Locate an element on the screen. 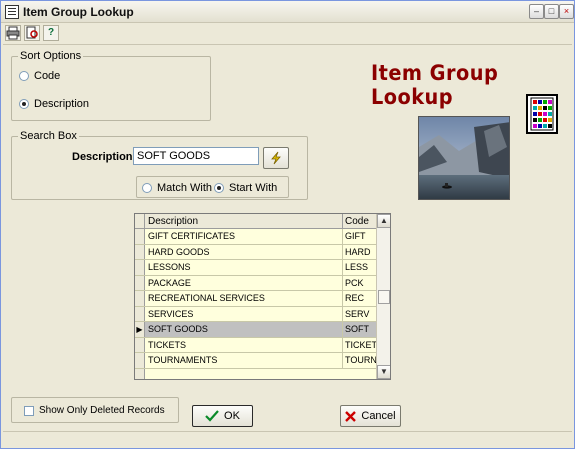 The height and width of the screenshot is (449, 575). cell-description: RECREATIONAL SERVICES is located at coordinates (244, 298).